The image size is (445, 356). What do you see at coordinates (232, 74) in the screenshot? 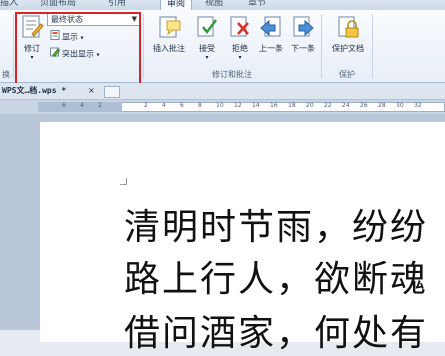
I see `group-label-revisions-comments: 修订和批注` at bounding box center [232, 74].